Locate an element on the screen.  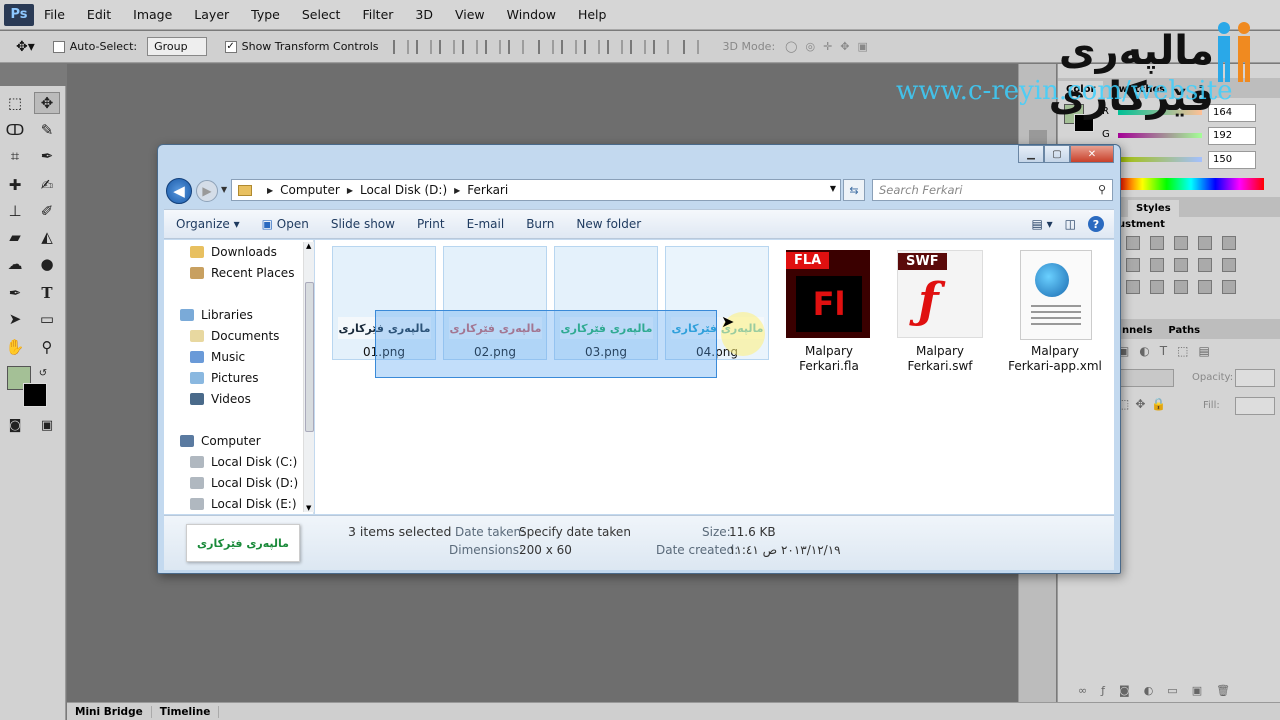
nav-item-downloads: Downloads is located at coordinates (233, 252).